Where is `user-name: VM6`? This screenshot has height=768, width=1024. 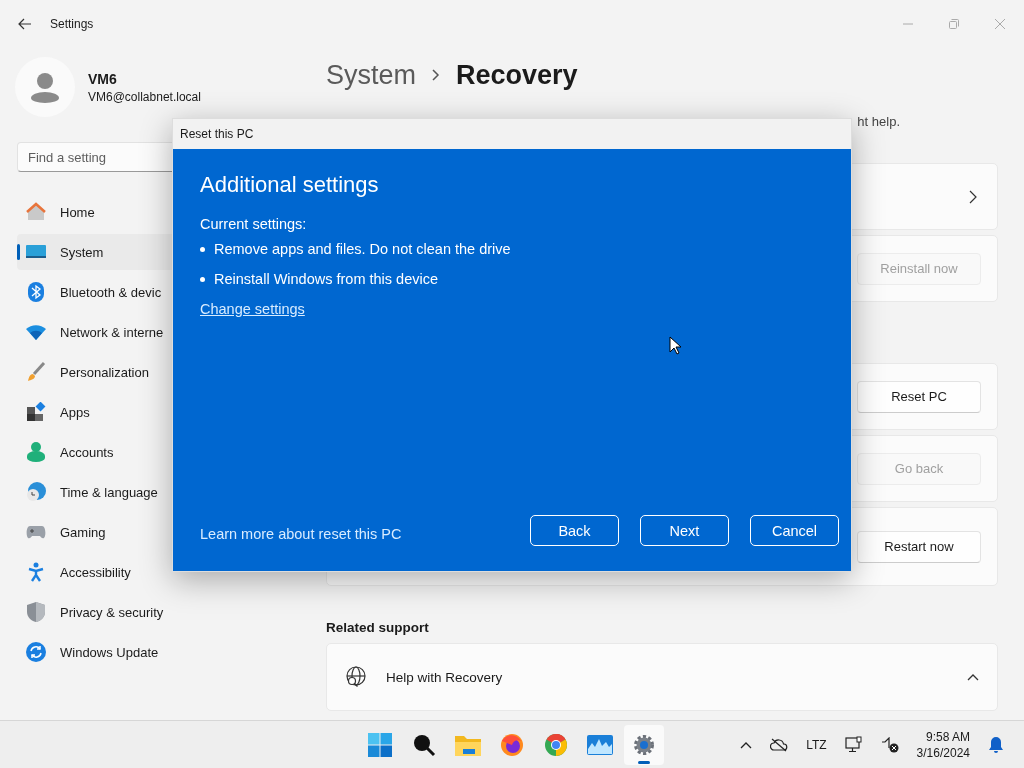
user-name: VM6 is located at coordinates (103, 78).